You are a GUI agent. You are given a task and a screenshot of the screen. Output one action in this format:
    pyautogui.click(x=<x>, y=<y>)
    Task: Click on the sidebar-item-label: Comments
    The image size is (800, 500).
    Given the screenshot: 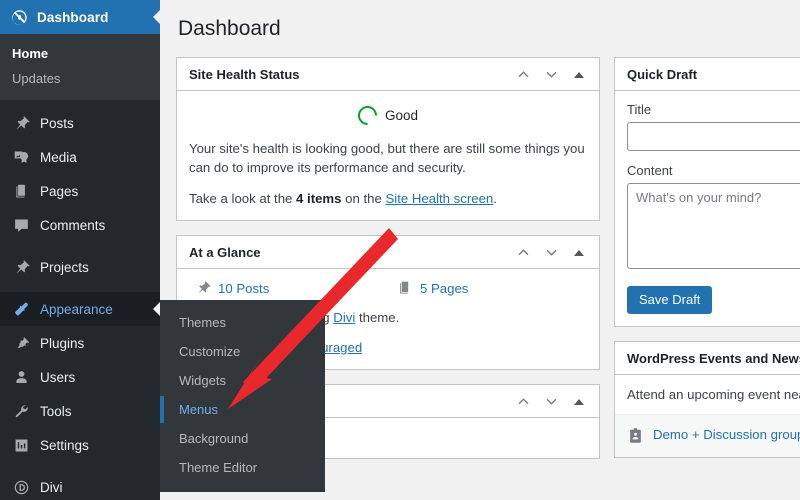 What is the action you would take?
    pyautogui.click(x=73, y=225)
    